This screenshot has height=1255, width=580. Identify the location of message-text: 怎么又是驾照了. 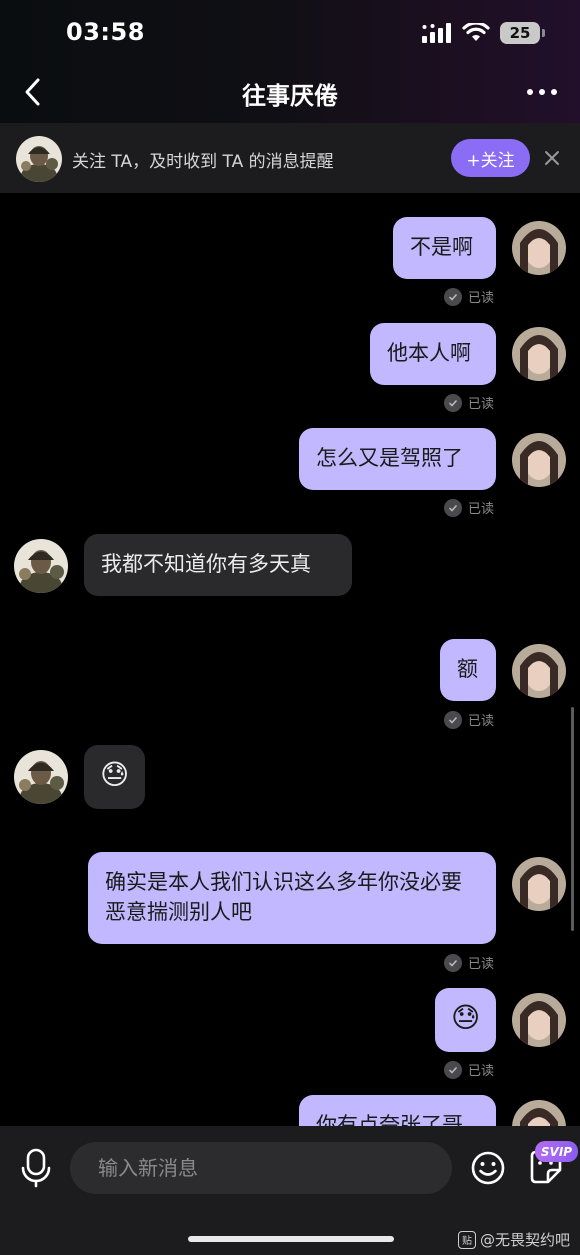
(389, 458).